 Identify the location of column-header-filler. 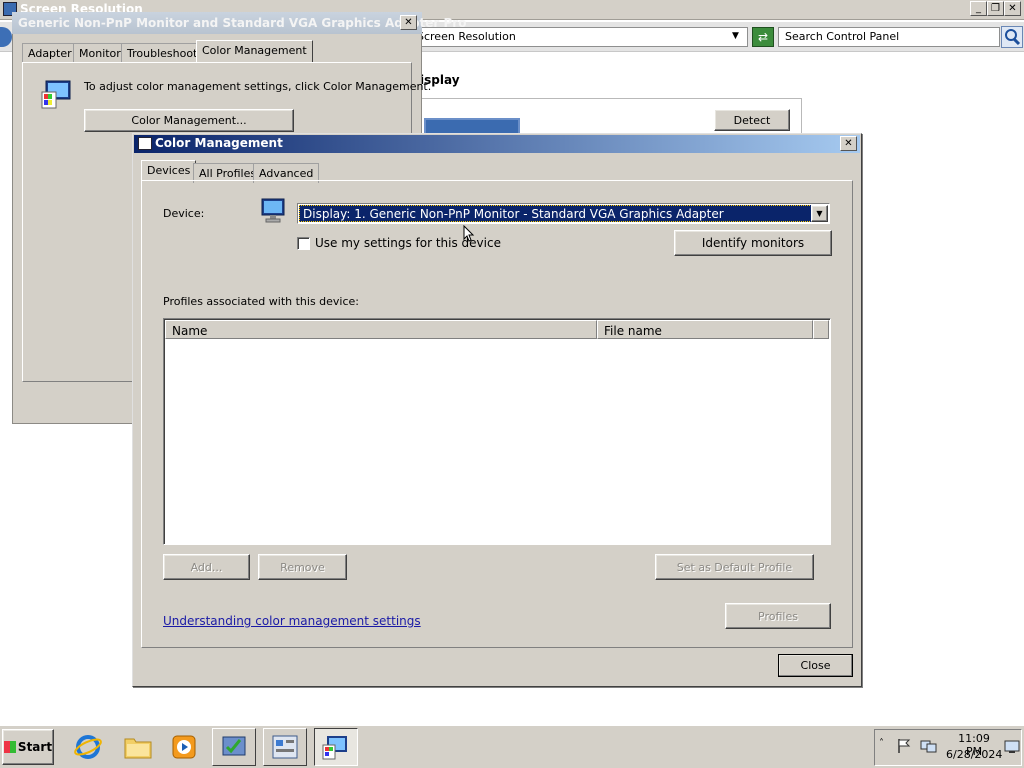
(821, 329).